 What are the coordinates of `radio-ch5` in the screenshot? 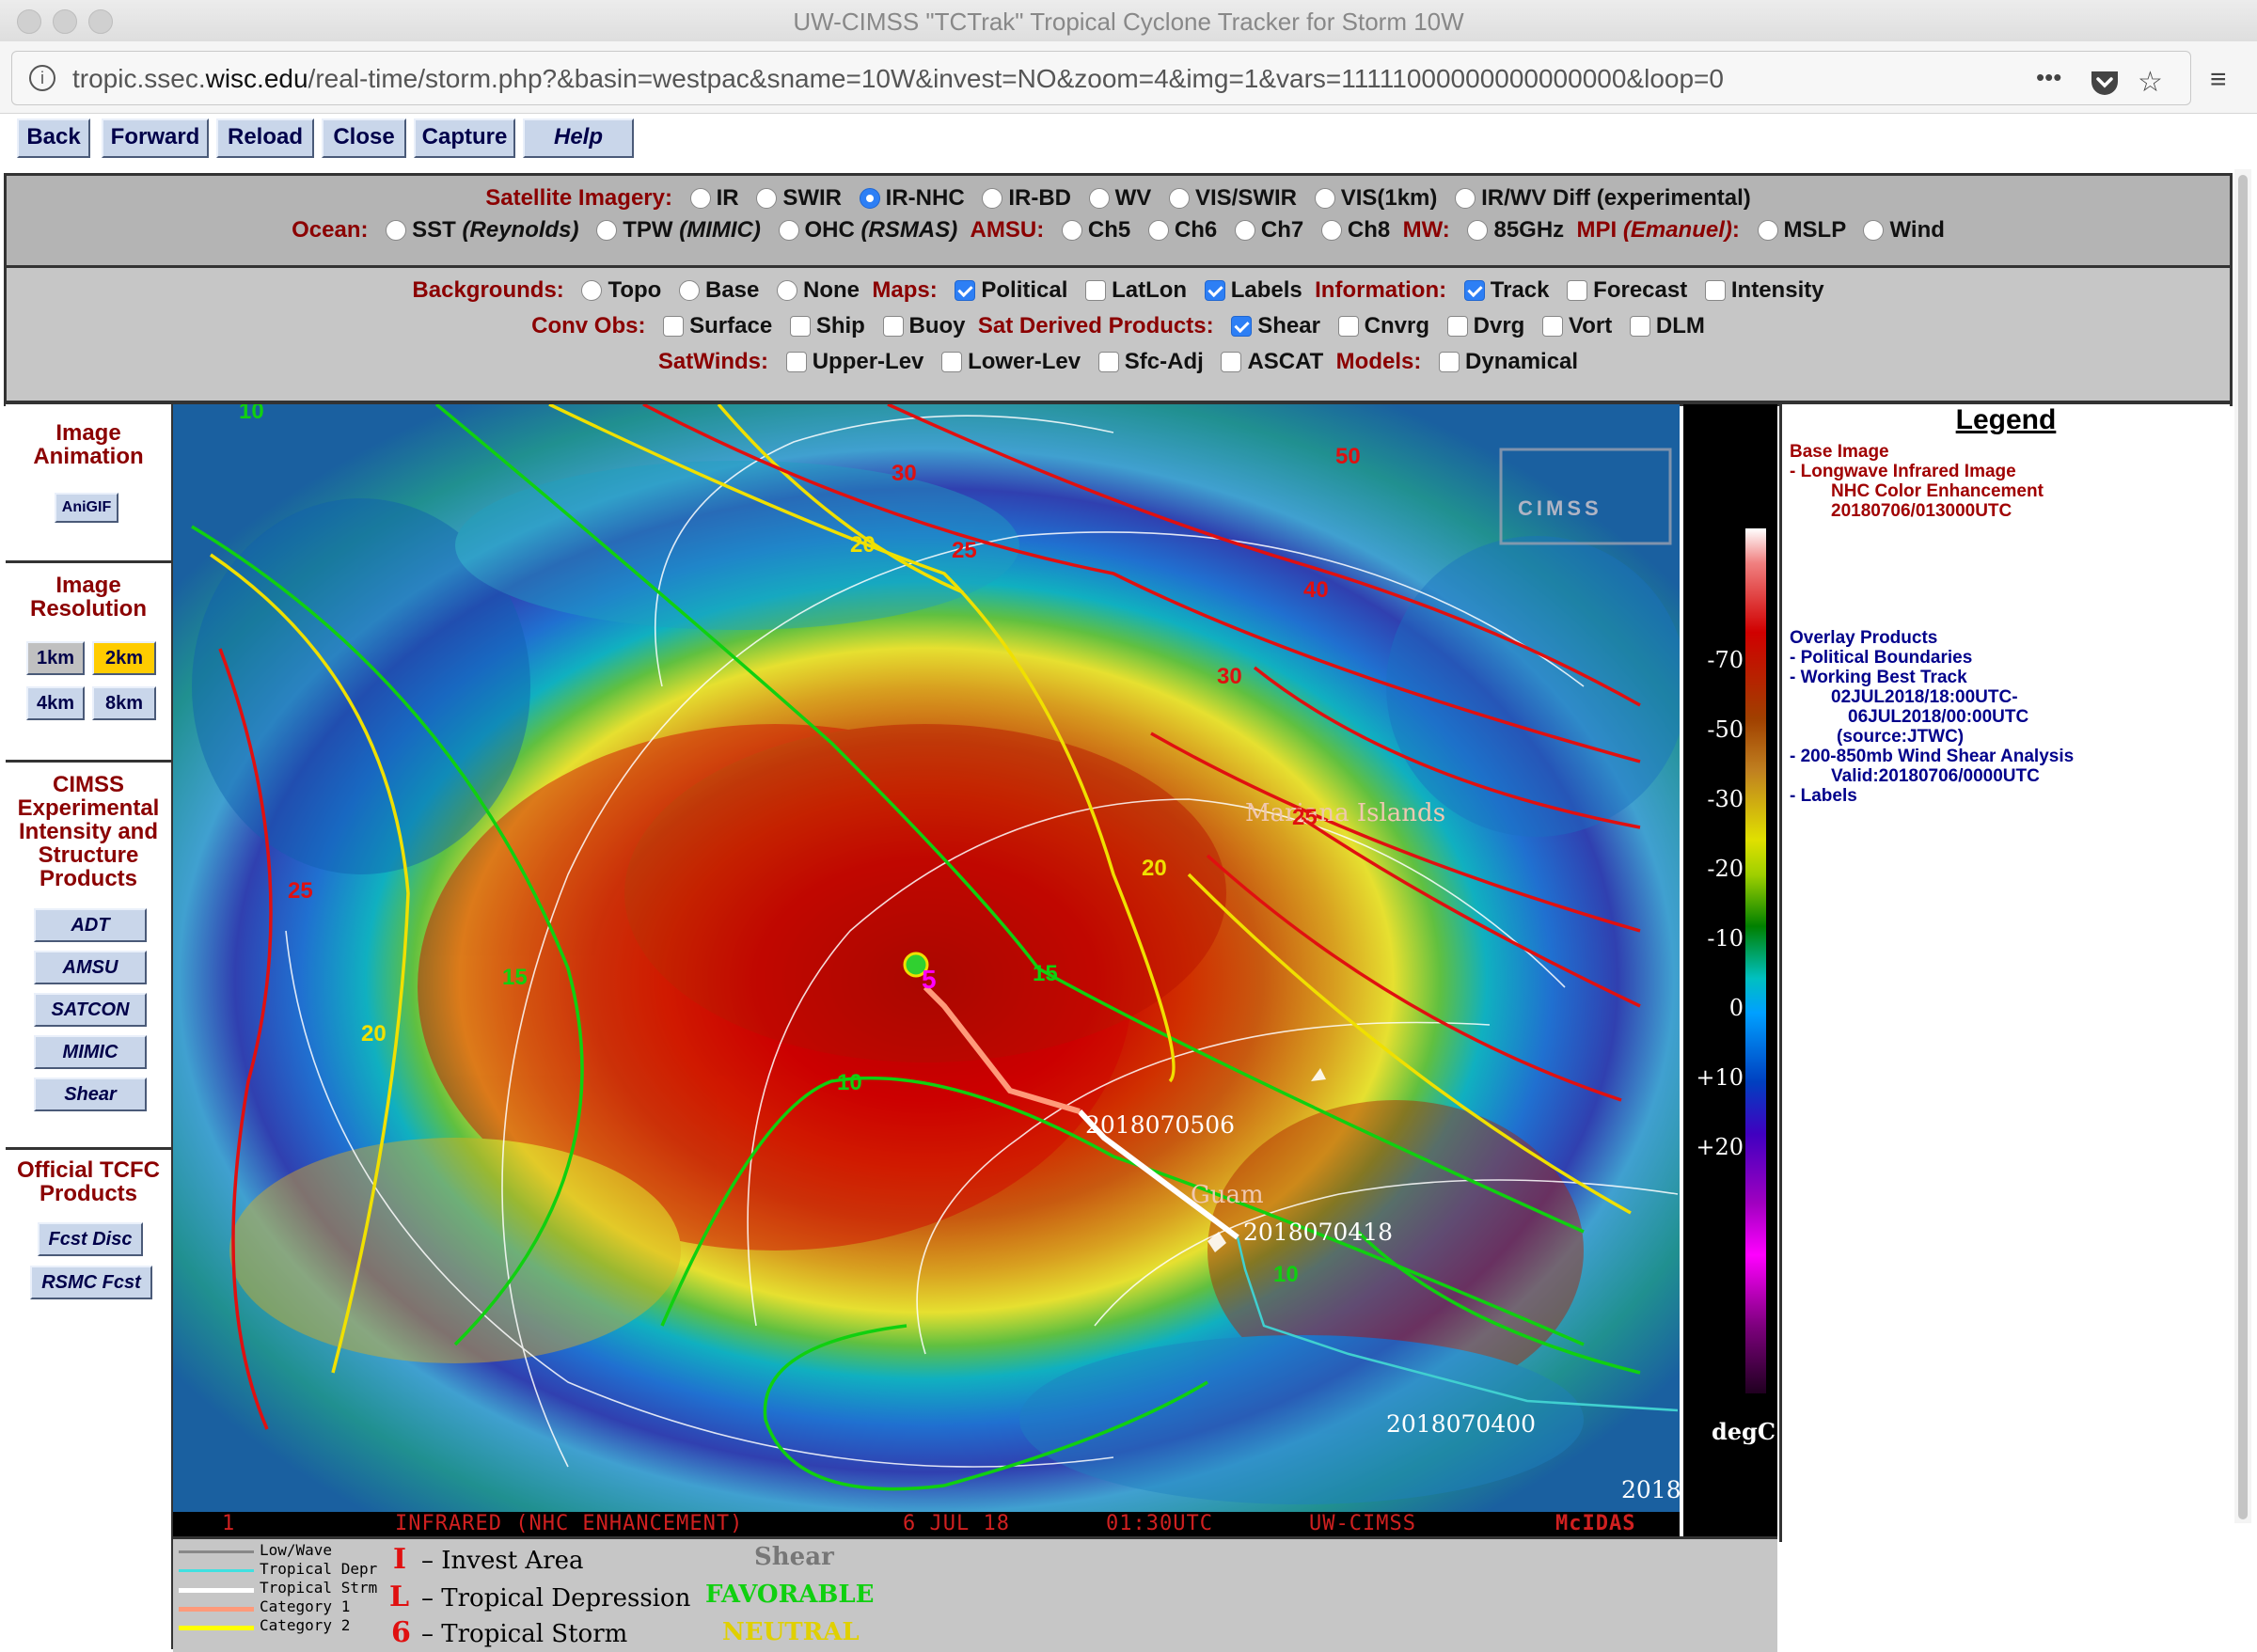 It's located at (1071, 231).